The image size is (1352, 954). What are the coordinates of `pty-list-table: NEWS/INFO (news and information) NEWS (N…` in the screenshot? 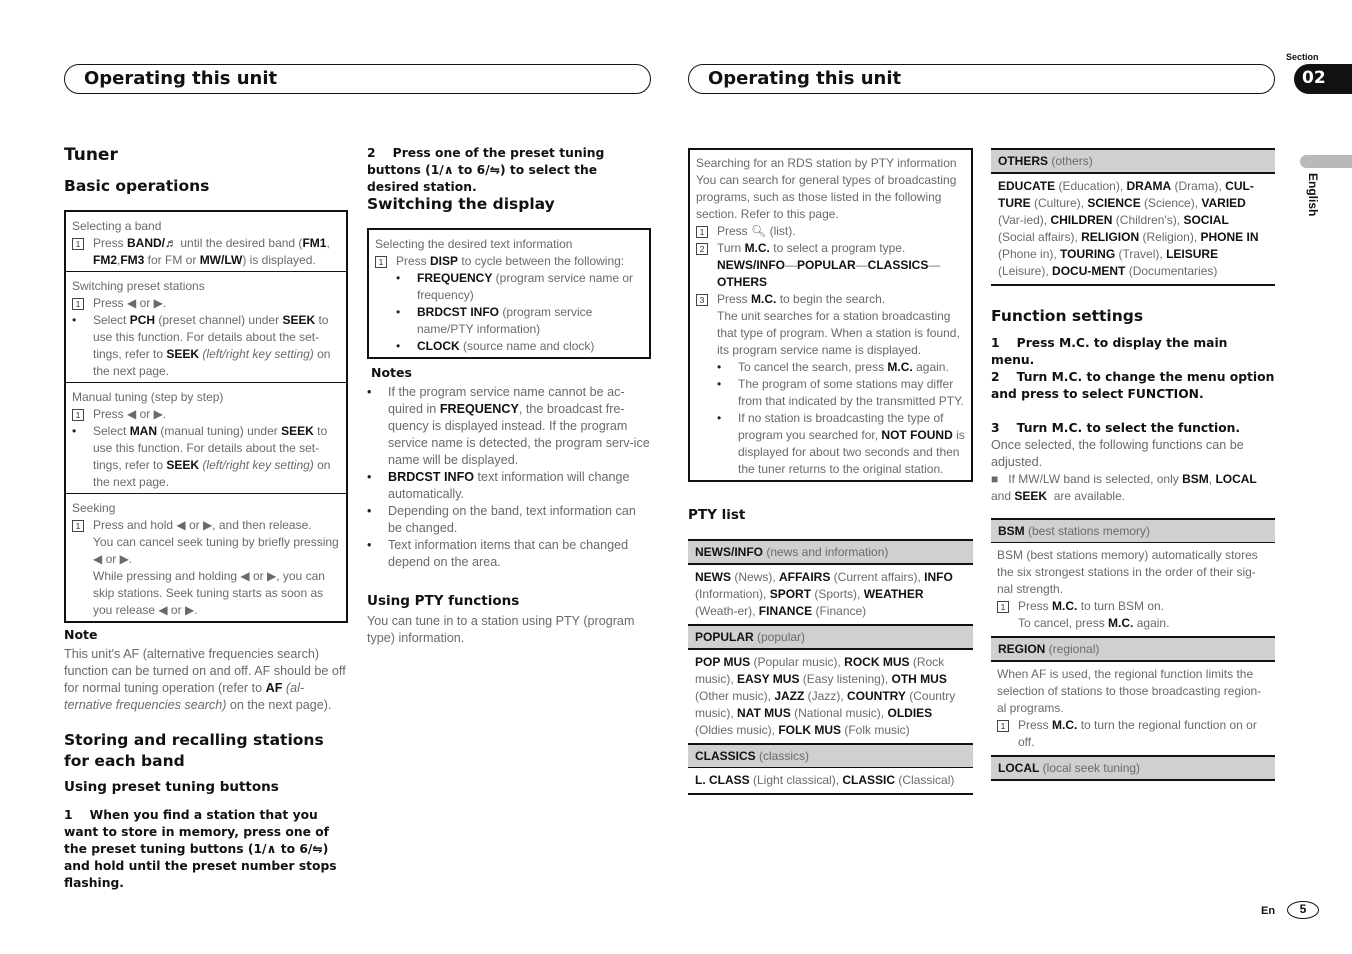 It's located at (830, 667).